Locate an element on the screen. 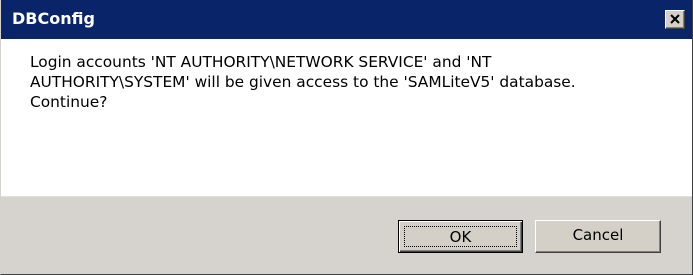  close-x-icon is located at coordinates (675, 19).